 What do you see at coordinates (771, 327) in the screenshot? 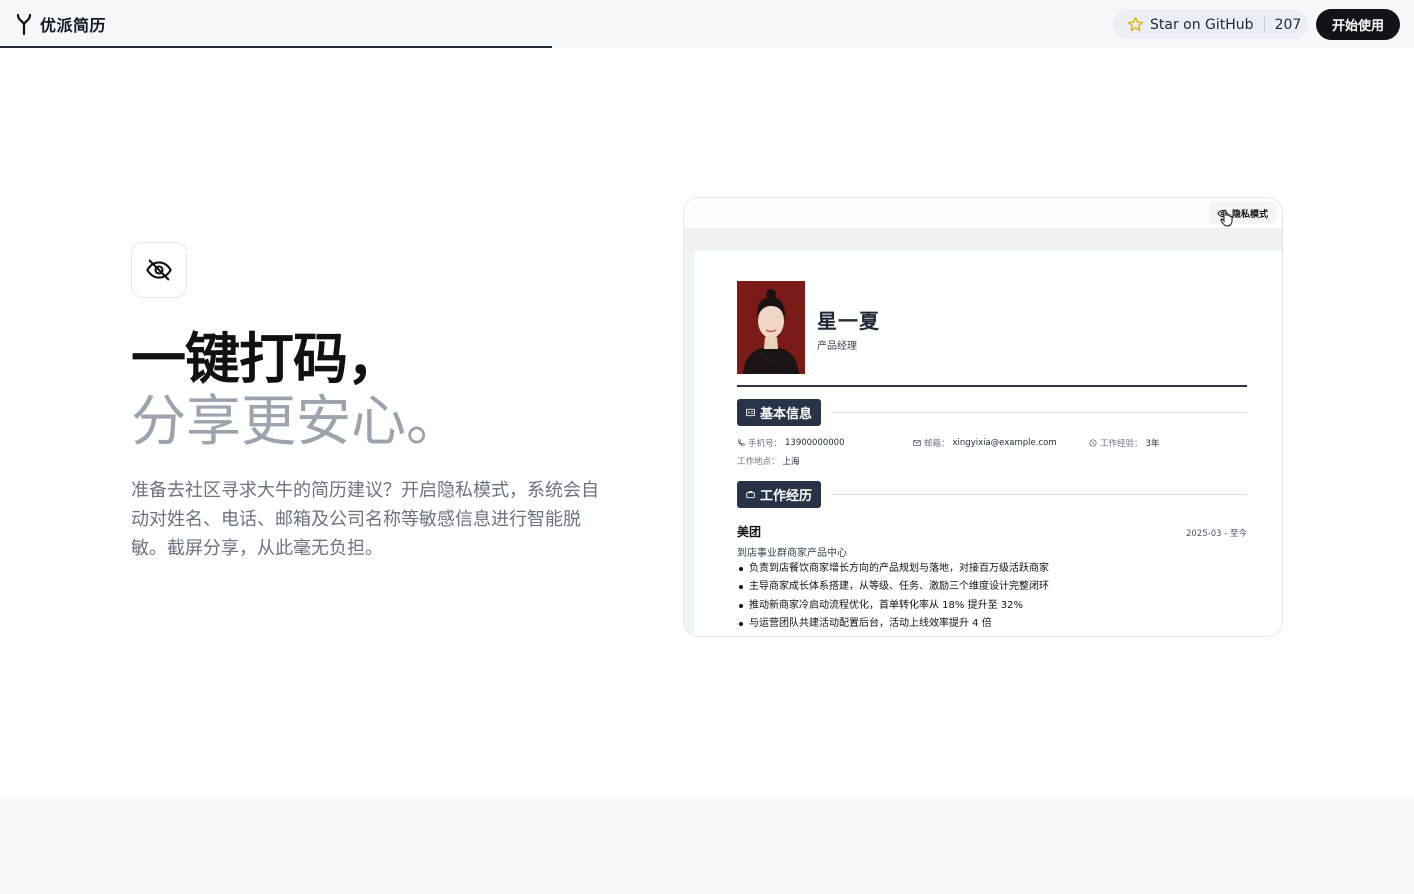
I see `resume-photo` at bounding box center [771, 327].